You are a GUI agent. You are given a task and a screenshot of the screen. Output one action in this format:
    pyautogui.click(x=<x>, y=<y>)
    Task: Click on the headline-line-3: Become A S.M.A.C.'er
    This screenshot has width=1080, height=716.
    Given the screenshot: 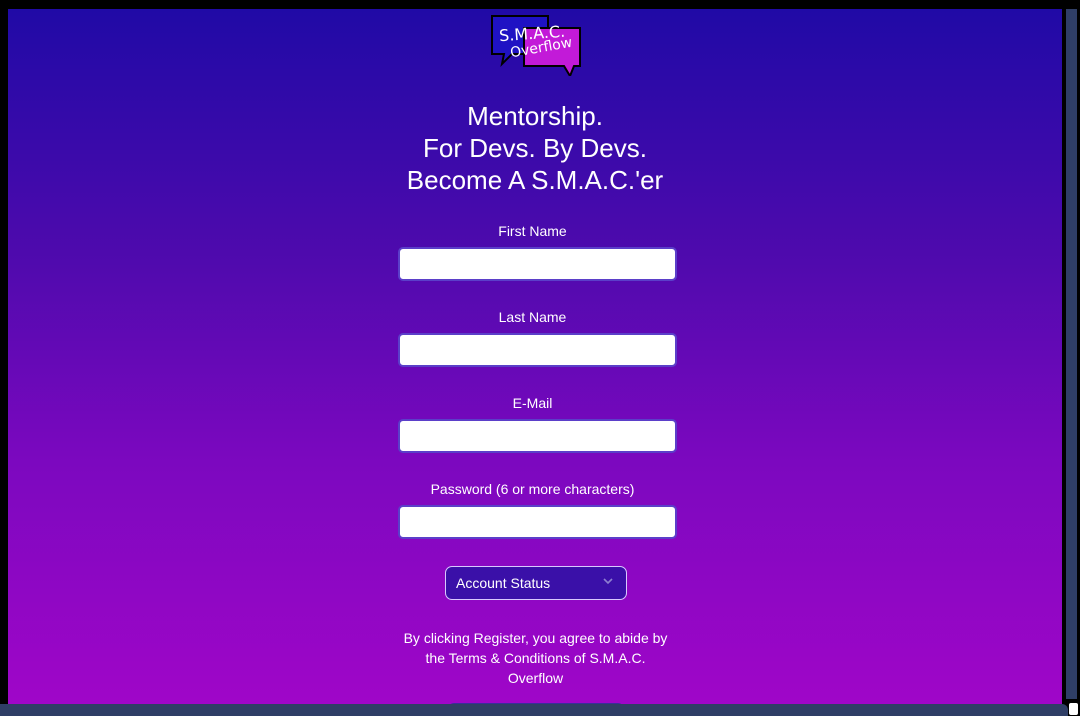 What is the action you would take?
    pyautogui.click(x=535, y=180)
    